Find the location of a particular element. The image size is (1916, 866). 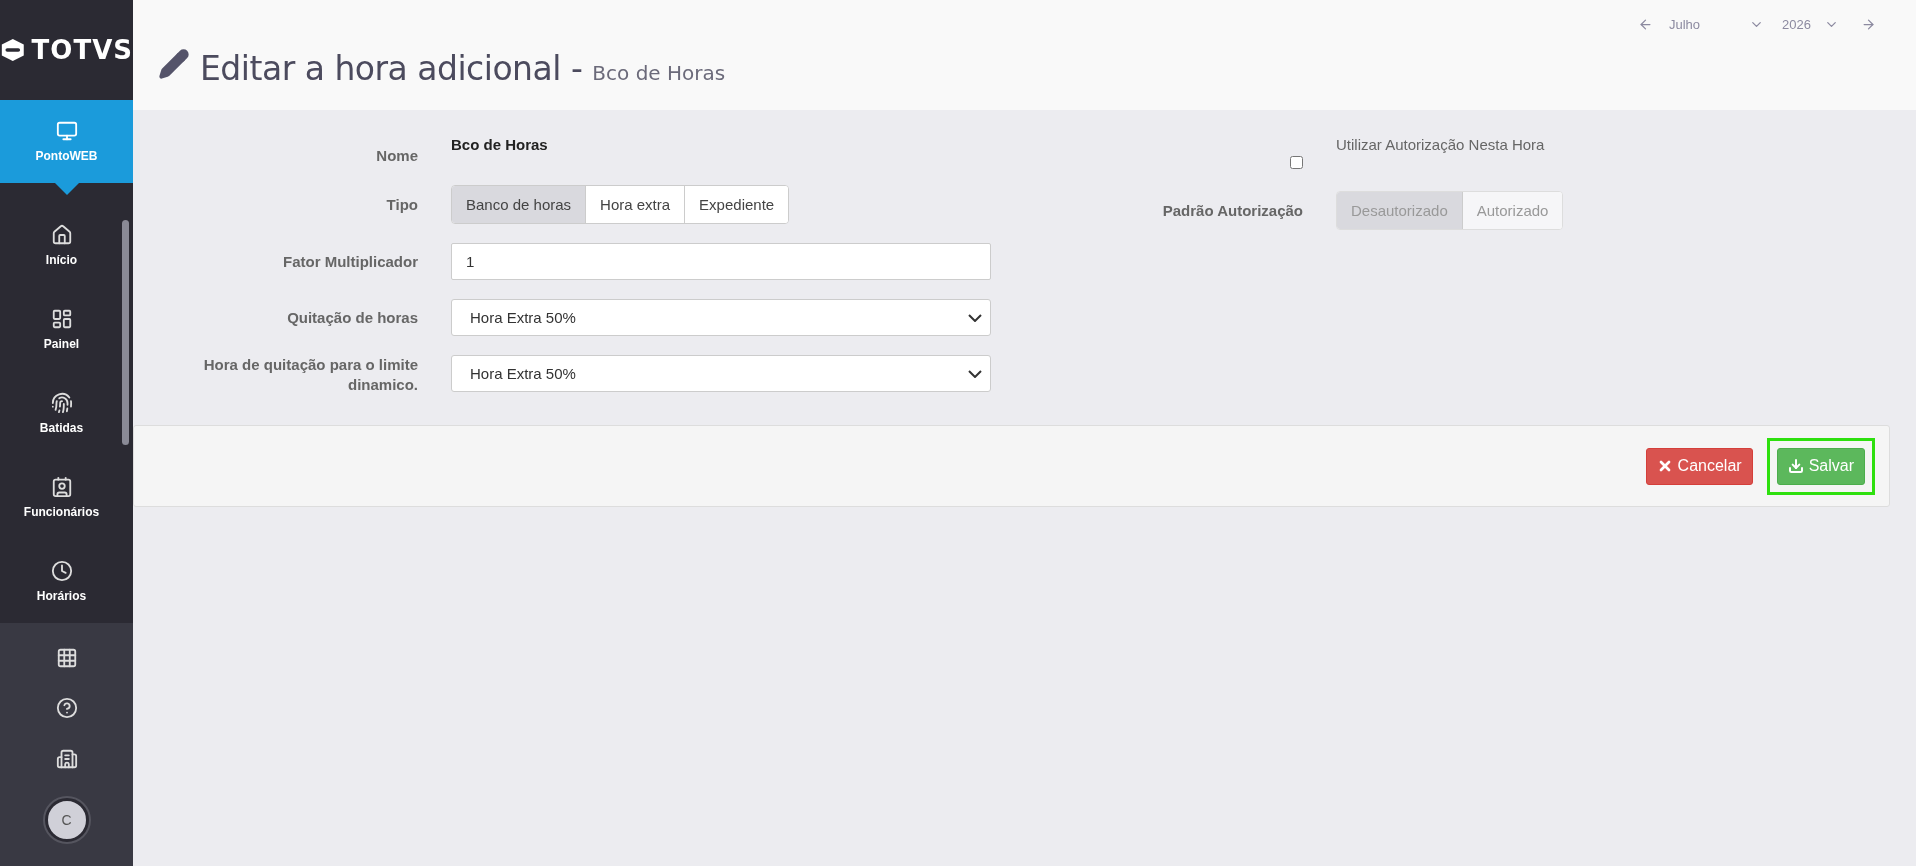

nav-item: Horários is located at coordinates (61, 581).